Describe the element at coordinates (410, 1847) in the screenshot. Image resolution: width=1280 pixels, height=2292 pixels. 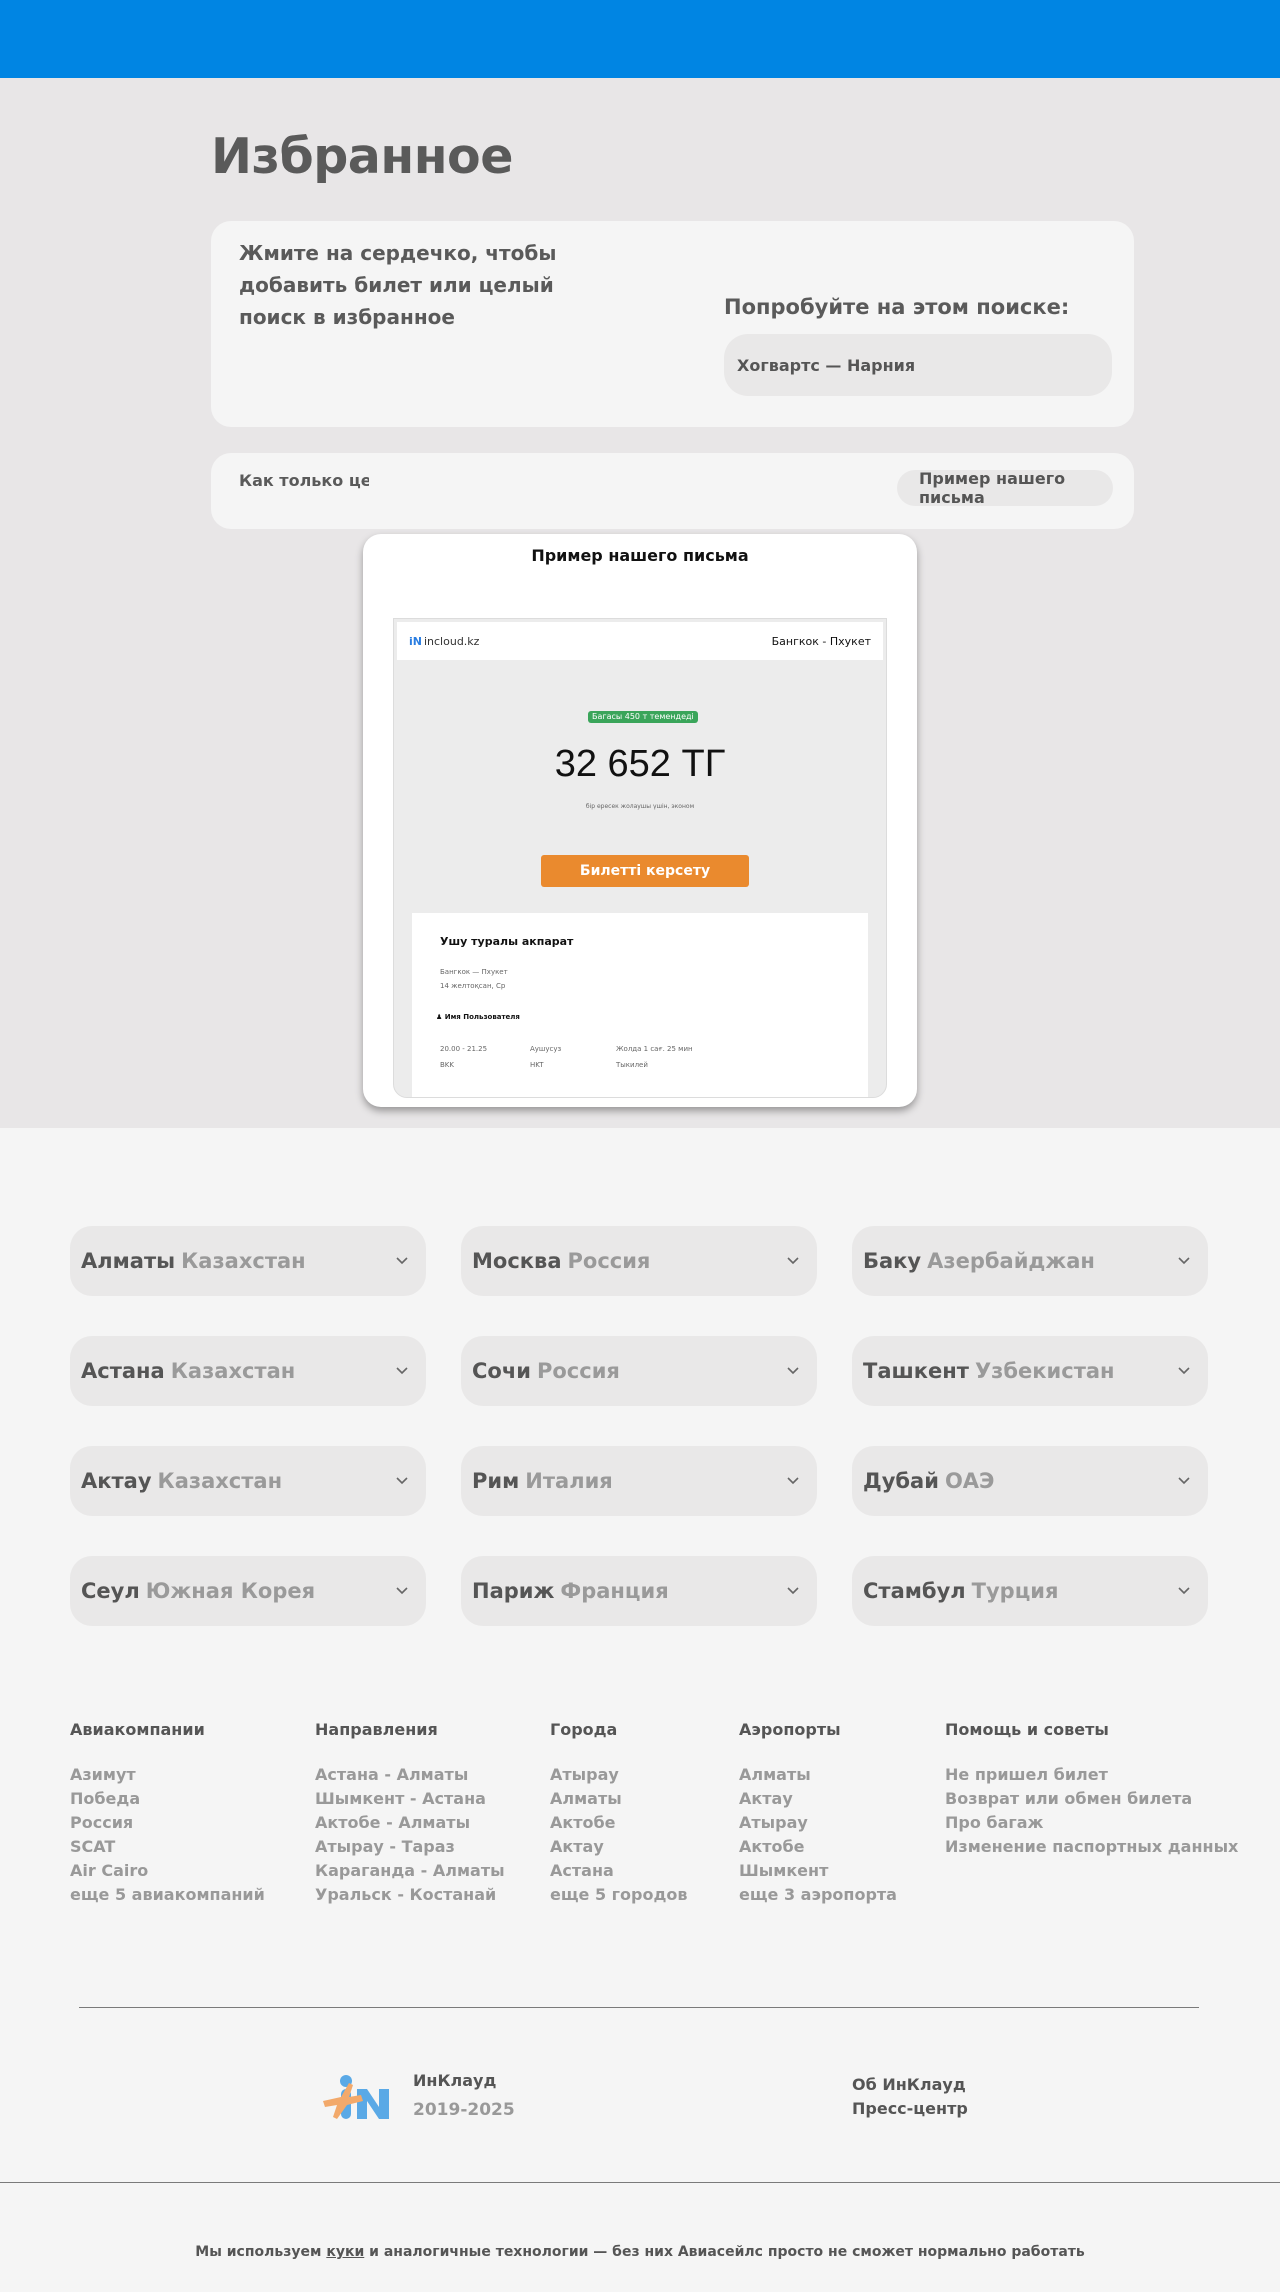
I see `footer-link: Атырау - Тараз` at that location.